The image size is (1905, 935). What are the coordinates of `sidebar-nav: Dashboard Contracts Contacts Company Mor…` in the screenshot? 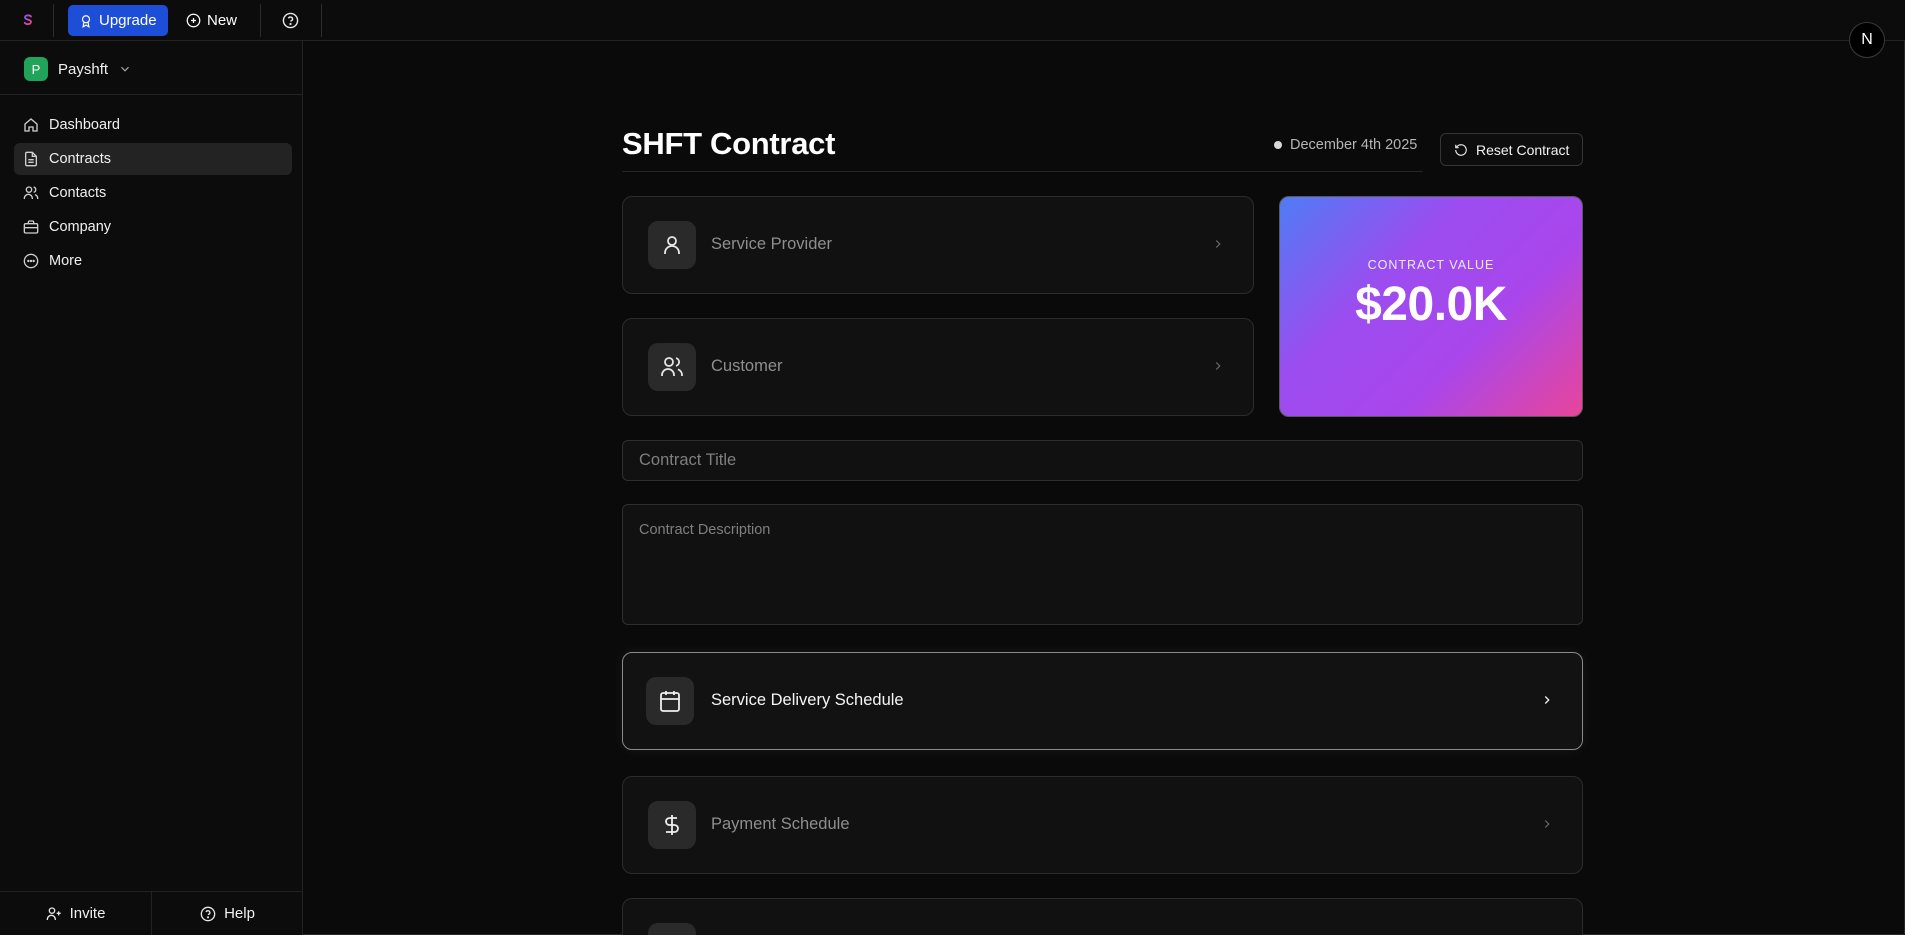 It's located at (153, 194).